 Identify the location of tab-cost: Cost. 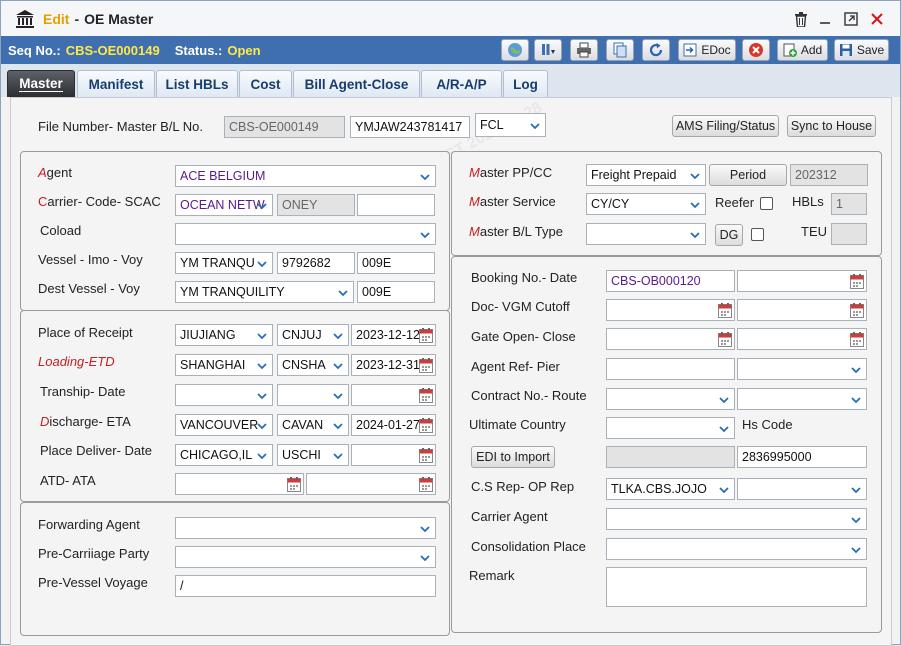
(265, 83).